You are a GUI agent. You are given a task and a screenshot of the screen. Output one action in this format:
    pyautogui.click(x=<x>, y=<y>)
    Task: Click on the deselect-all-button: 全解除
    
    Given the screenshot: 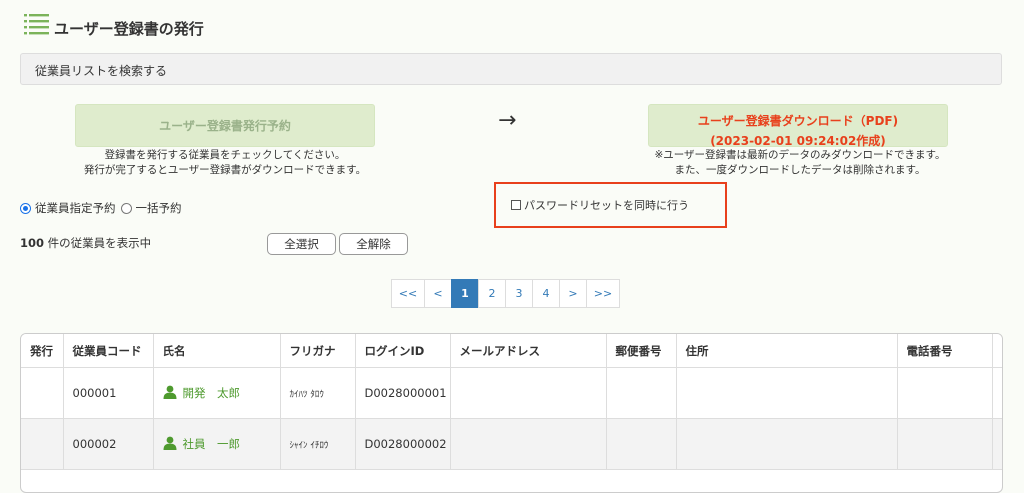 What is the action you would take?
    pyautogui.click(x=373, y=244)
    